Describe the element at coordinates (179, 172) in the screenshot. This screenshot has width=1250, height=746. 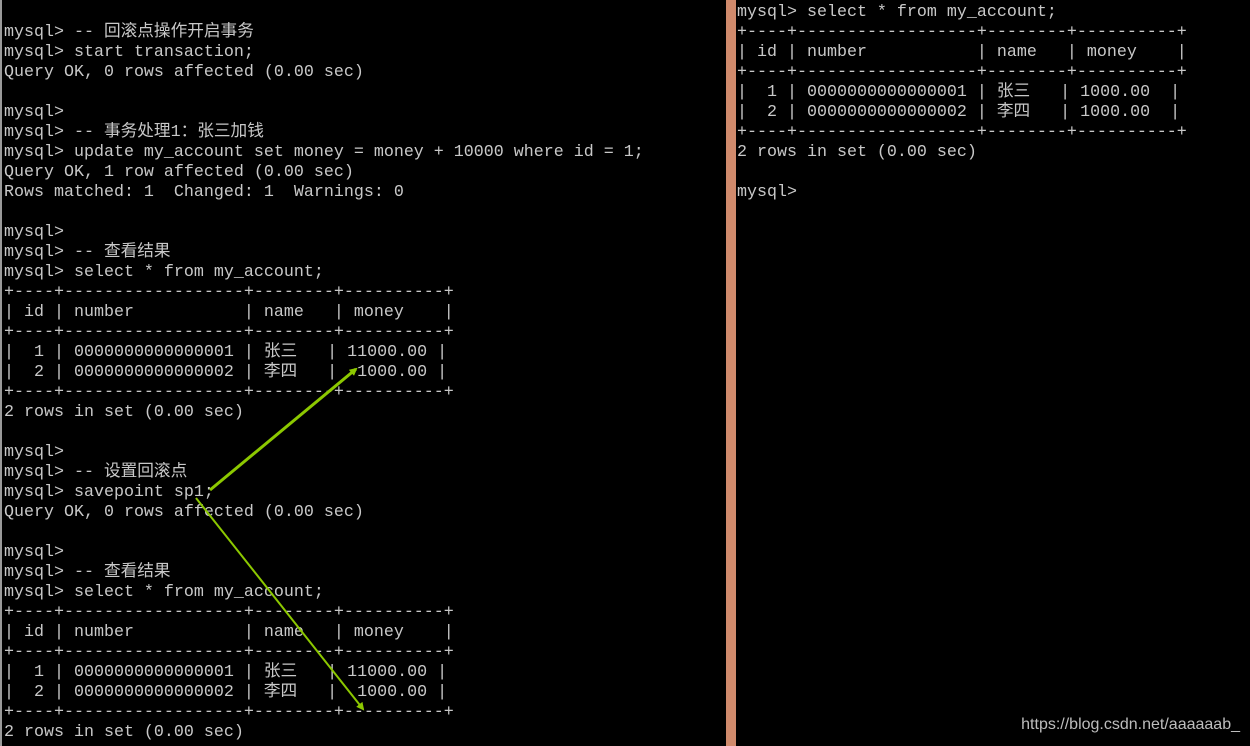
I see `terminal-line: Query OK, 1 row affected (0.00 sec)` at that location.